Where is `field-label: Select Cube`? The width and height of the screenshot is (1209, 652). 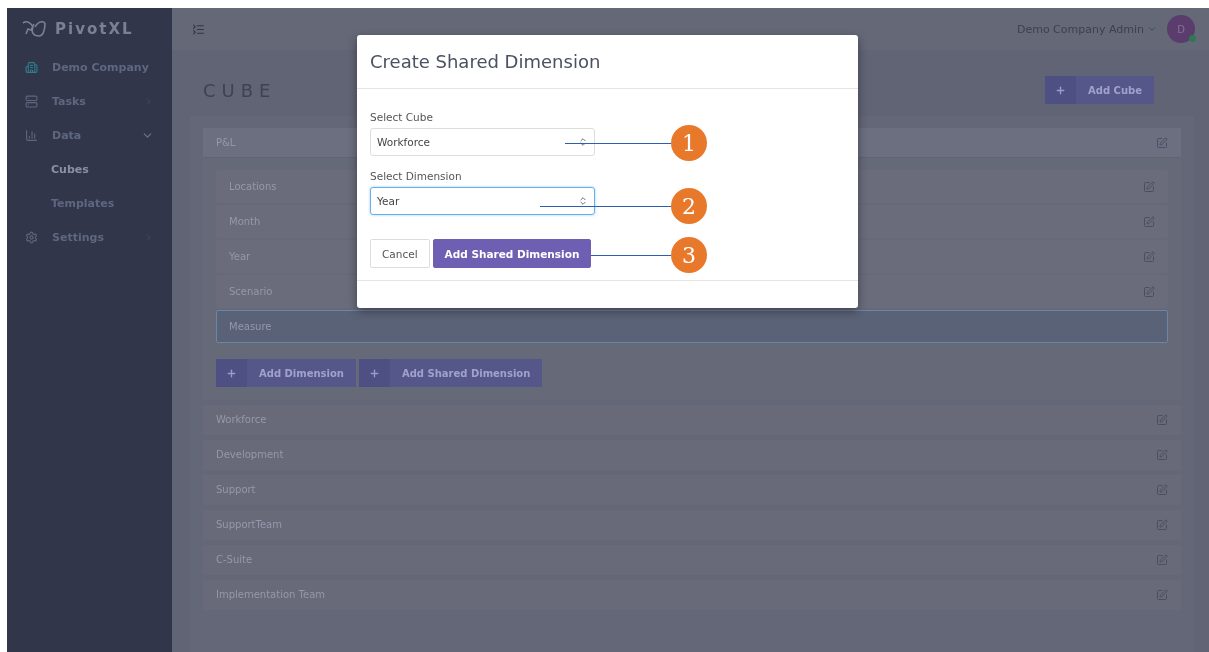 field-label: Select Cube is located at coordinates (402, 117).